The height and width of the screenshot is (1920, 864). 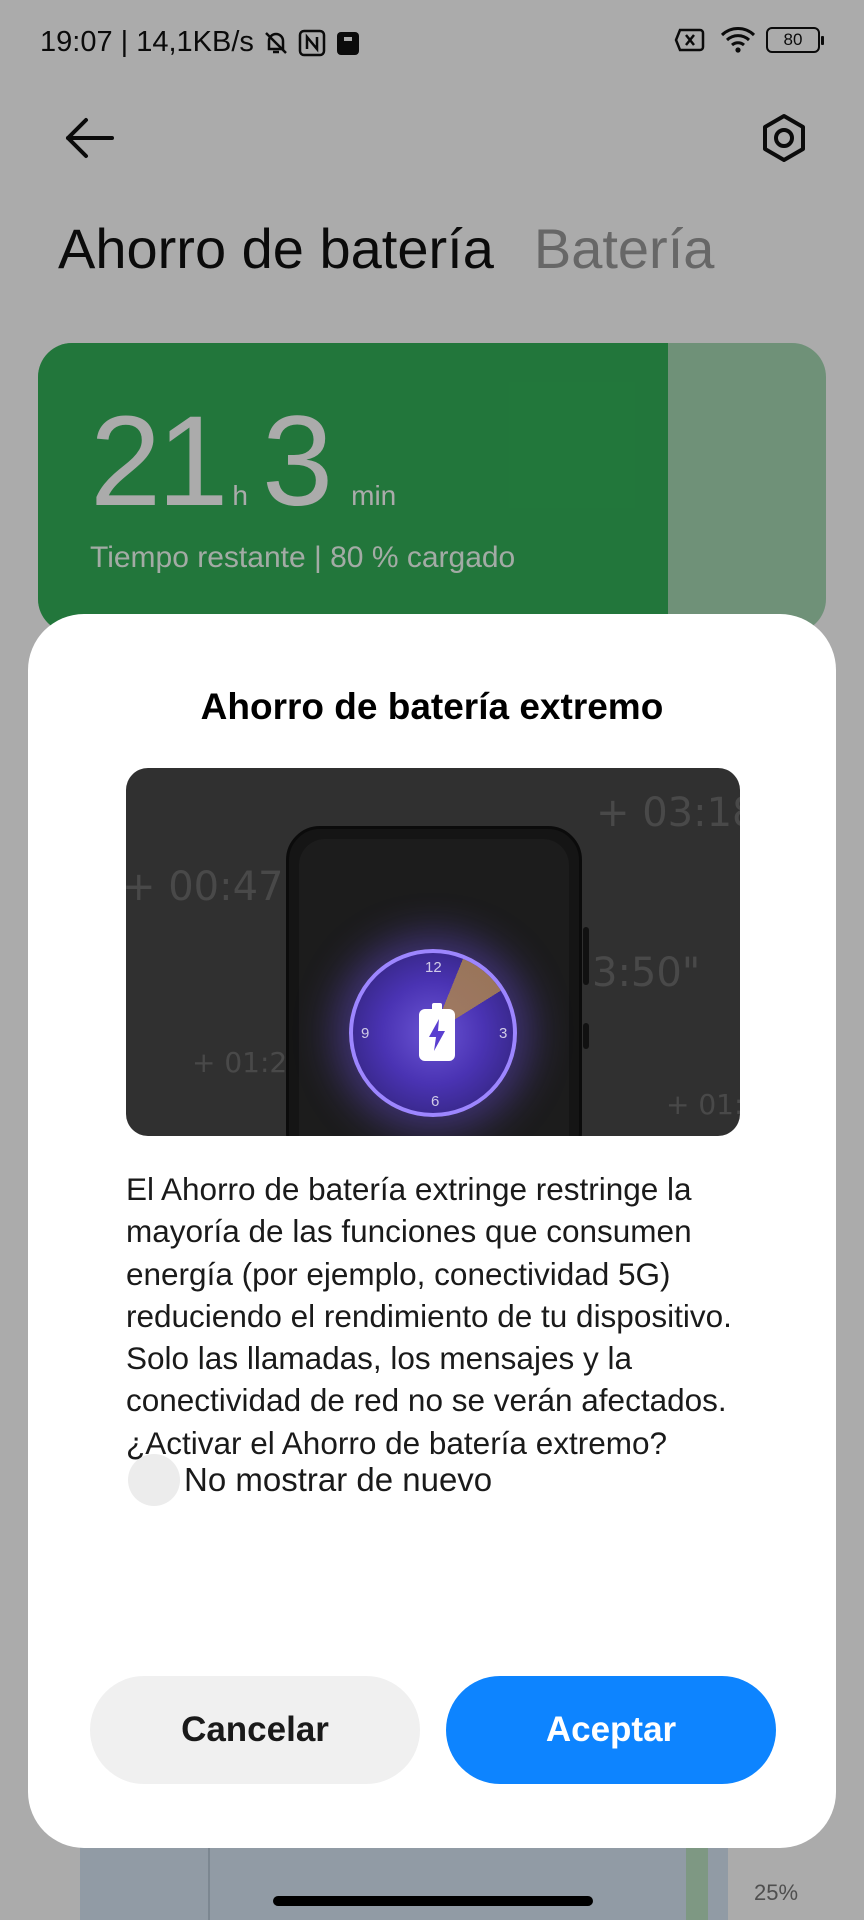 I want to click on home-indicator, so click(x=433, y=1901).